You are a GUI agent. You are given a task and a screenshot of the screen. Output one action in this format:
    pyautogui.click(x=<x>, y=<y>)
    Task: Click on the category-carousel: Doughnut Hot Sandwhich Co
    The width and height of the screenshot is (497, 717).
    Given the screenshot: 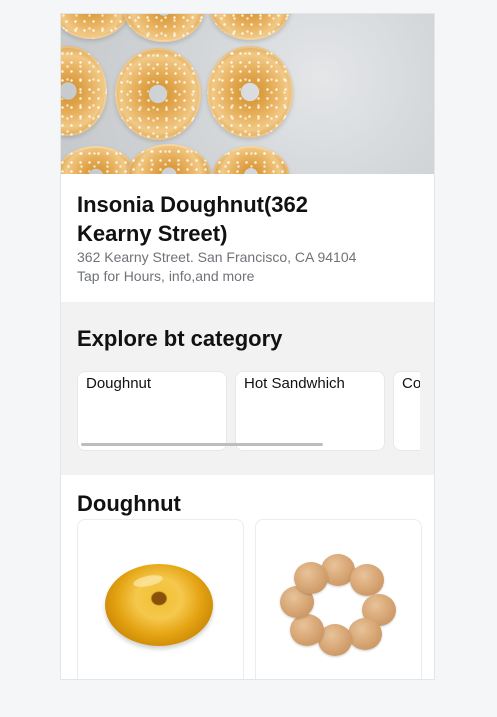 What is the action you would take?
    pyautogui.click(x=248, y=411)
    